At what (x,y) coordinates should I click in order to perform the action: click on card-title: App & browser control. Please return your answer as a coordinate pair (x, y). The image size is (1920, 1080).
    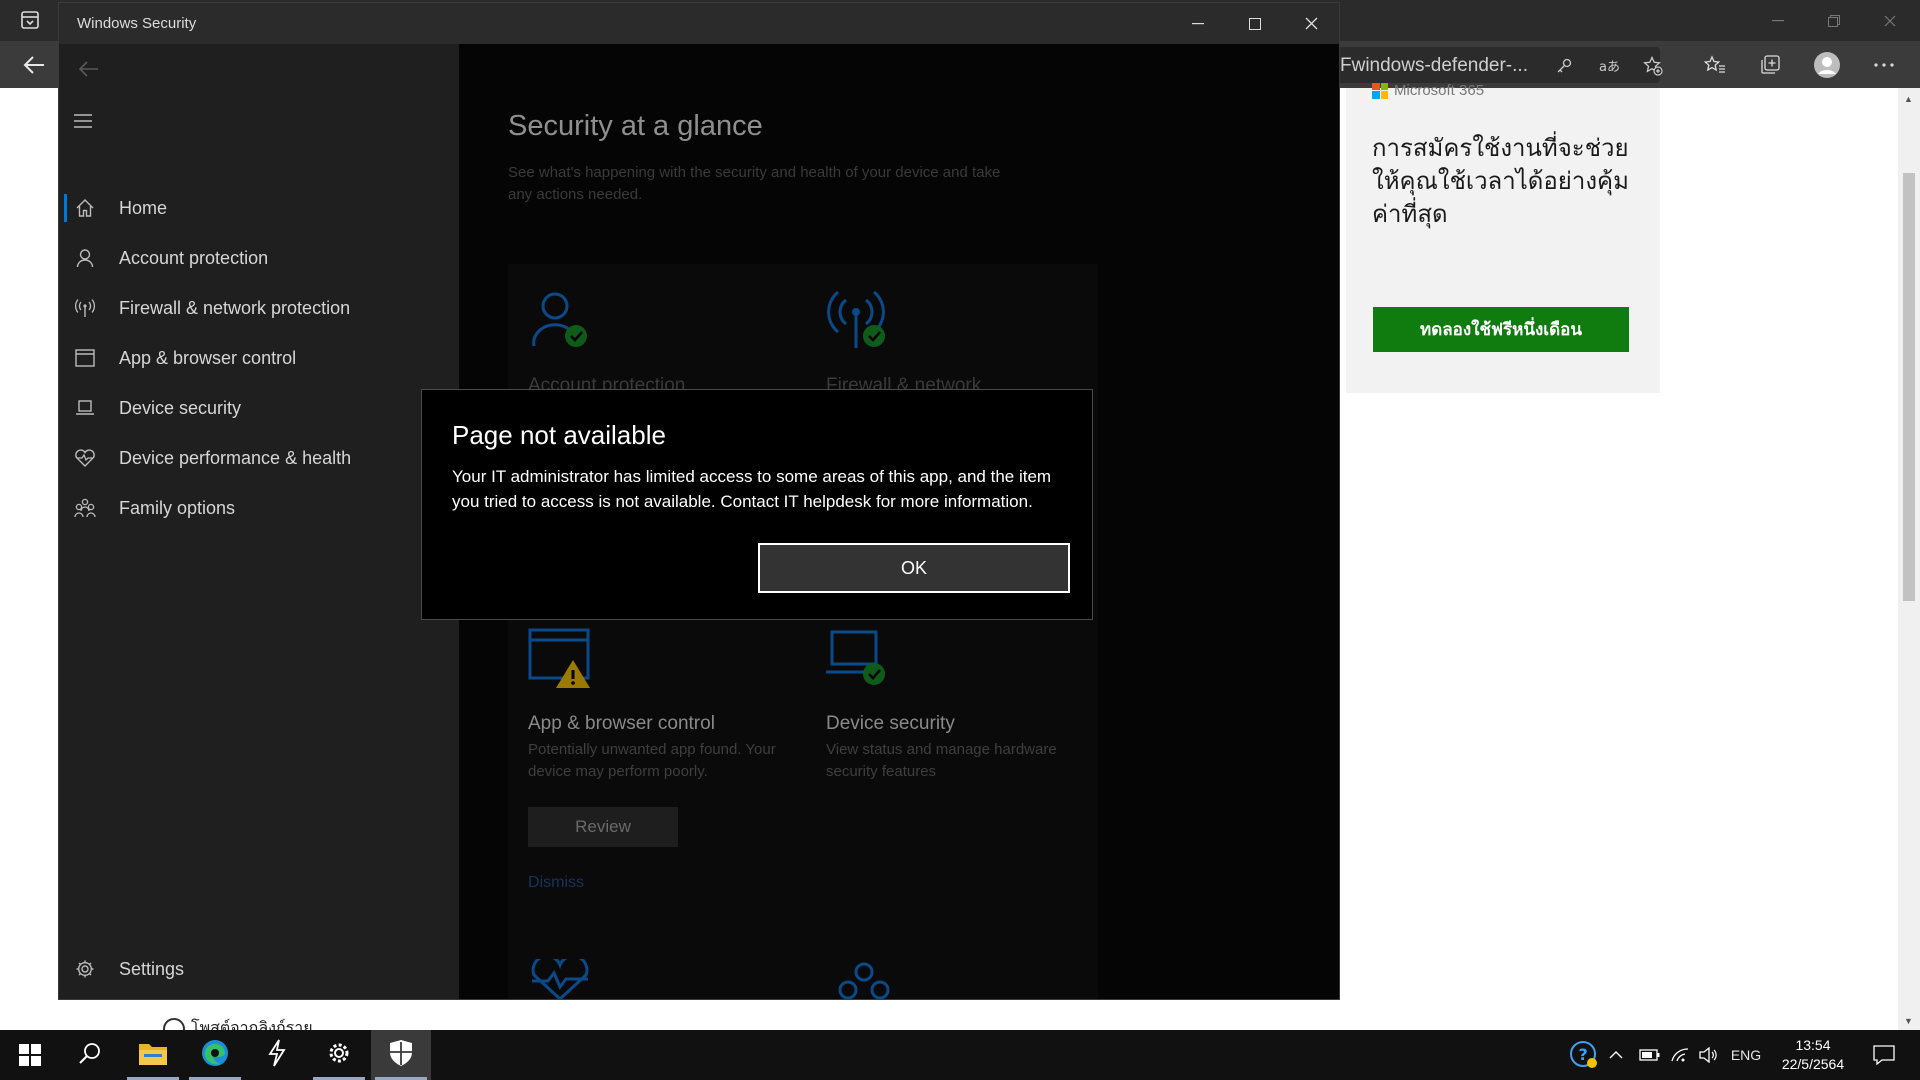
    Looking at the image, I should click on (621, 723).